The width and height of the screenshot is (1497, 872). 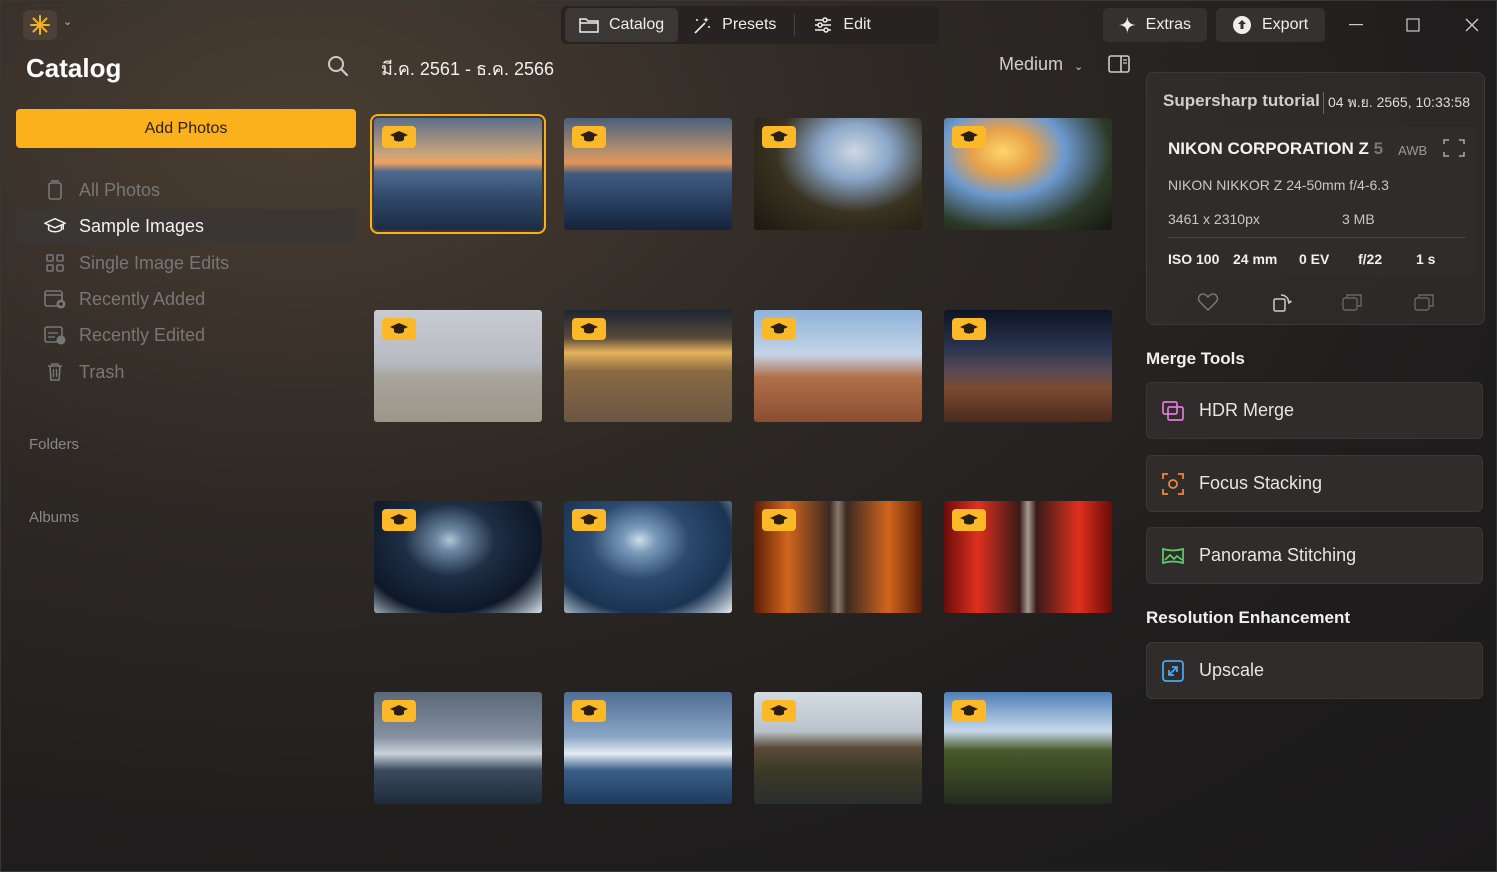 I want to click on lens-name: NIKON NIKKOR Z 24-50mm f/4-6.3, so click(x=1278, y=185).